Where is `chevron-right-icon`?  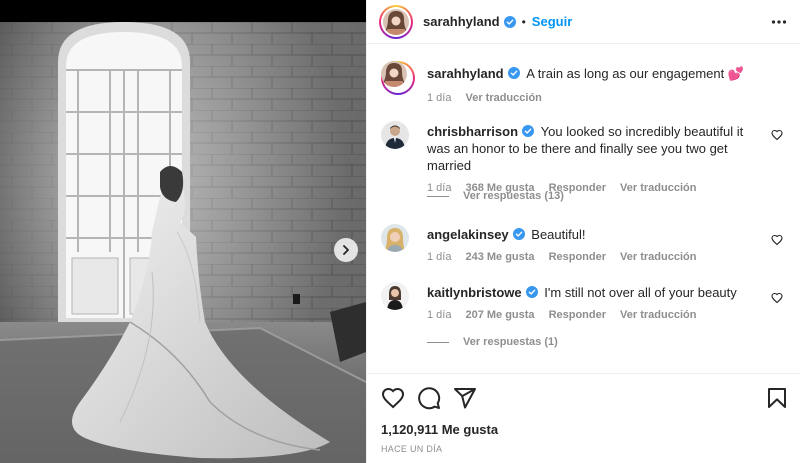 chevron-right-icon is located at coordinates (346, 250).